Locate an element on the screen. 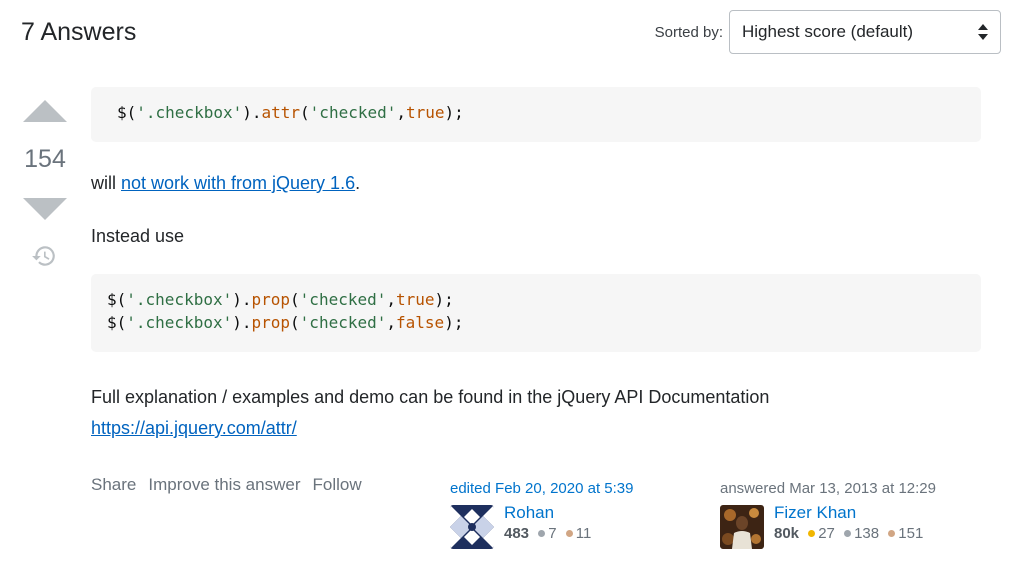  reputation-score: 483 is located at coordinates (517, 533).